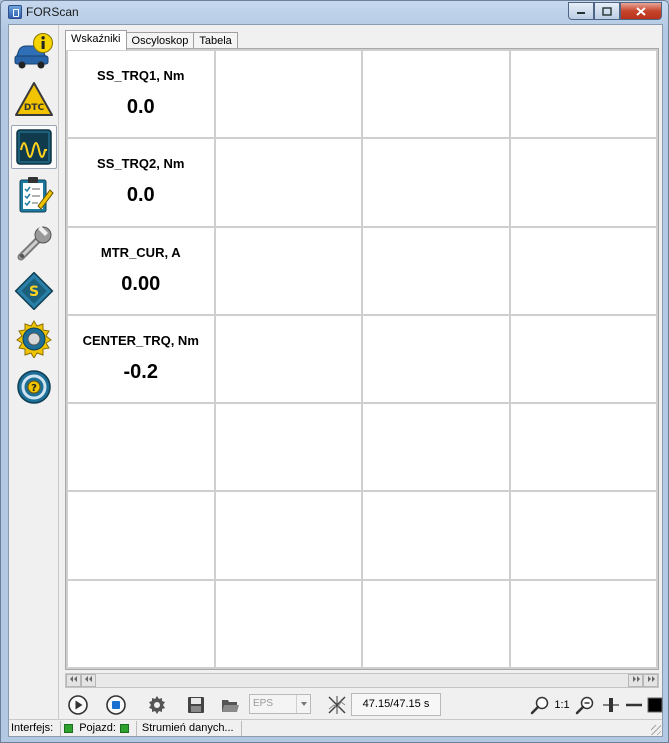 Image resolution: width=669 pixels, height=743 pixels. What do you see at coordinates (141, 164) in the screenshot?
I see `gauge-name: SS_TRQ2, Nm` at bounding box center [141, 164].